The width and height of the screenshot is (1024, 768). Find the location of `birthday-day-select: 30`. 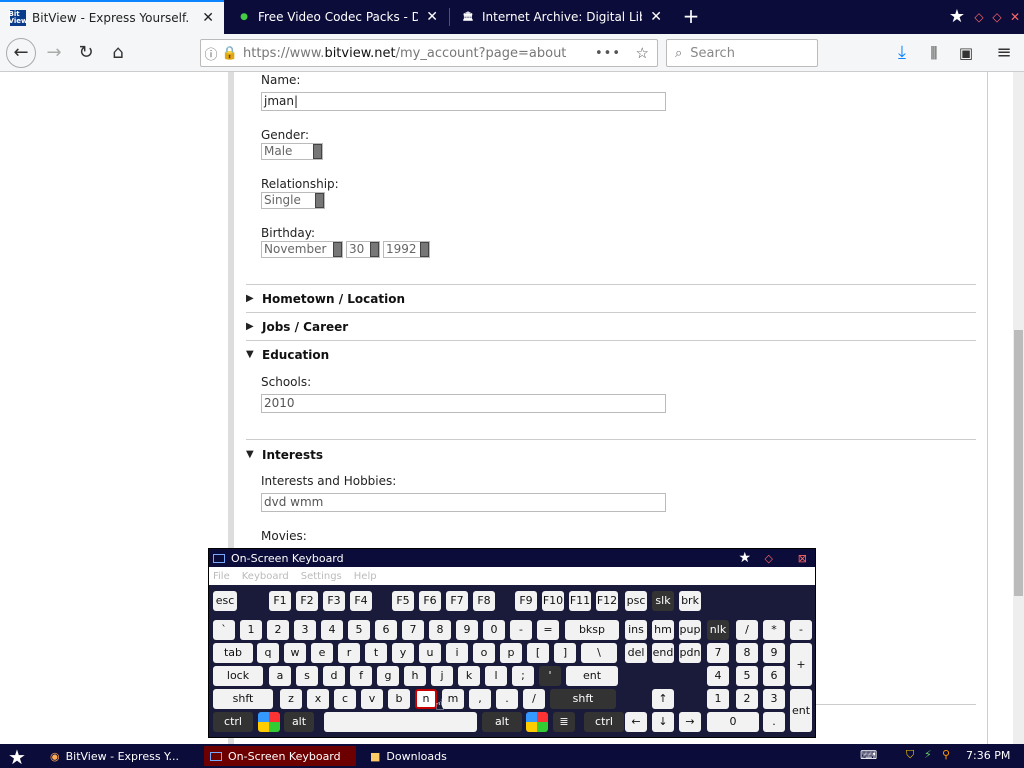

birthday-day-select: 30 is located at coordinates (363, 249).